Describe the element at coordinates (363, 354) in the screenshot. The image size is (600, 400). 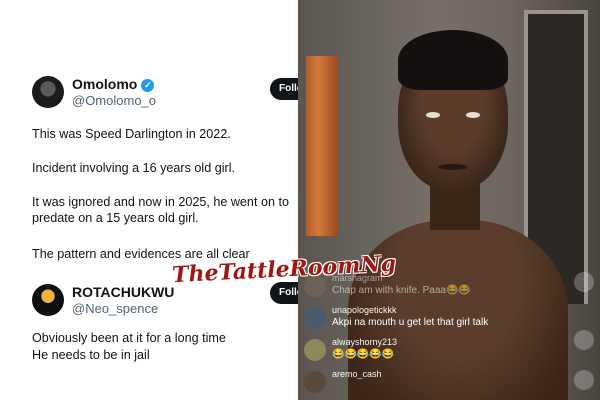
I see `comment-text: 😂😂😂😂😂` at that location.